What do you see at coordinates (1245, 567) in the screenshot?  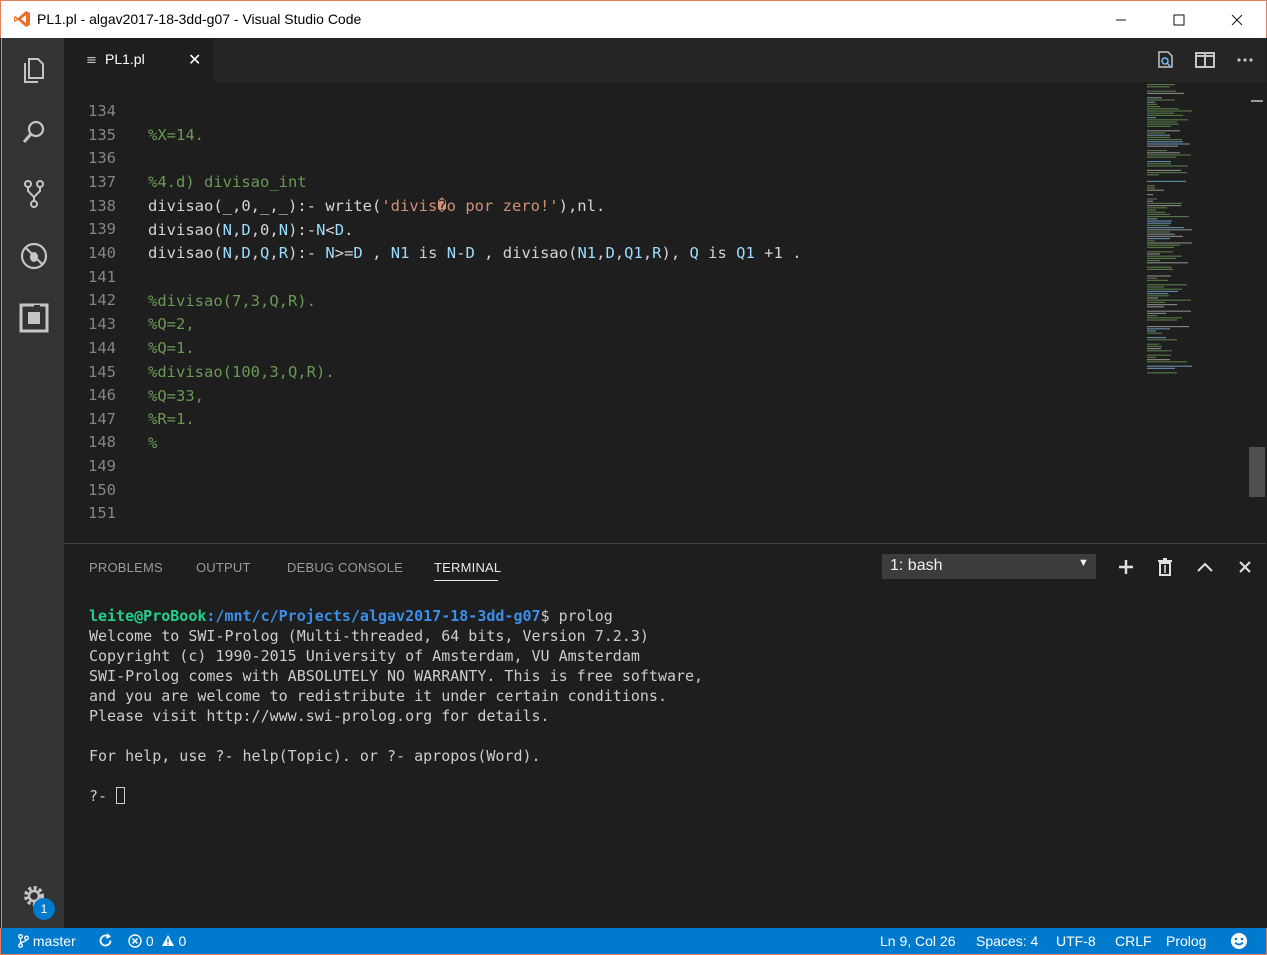 I see `close-panel-button` at bounding box center [1245, 567].